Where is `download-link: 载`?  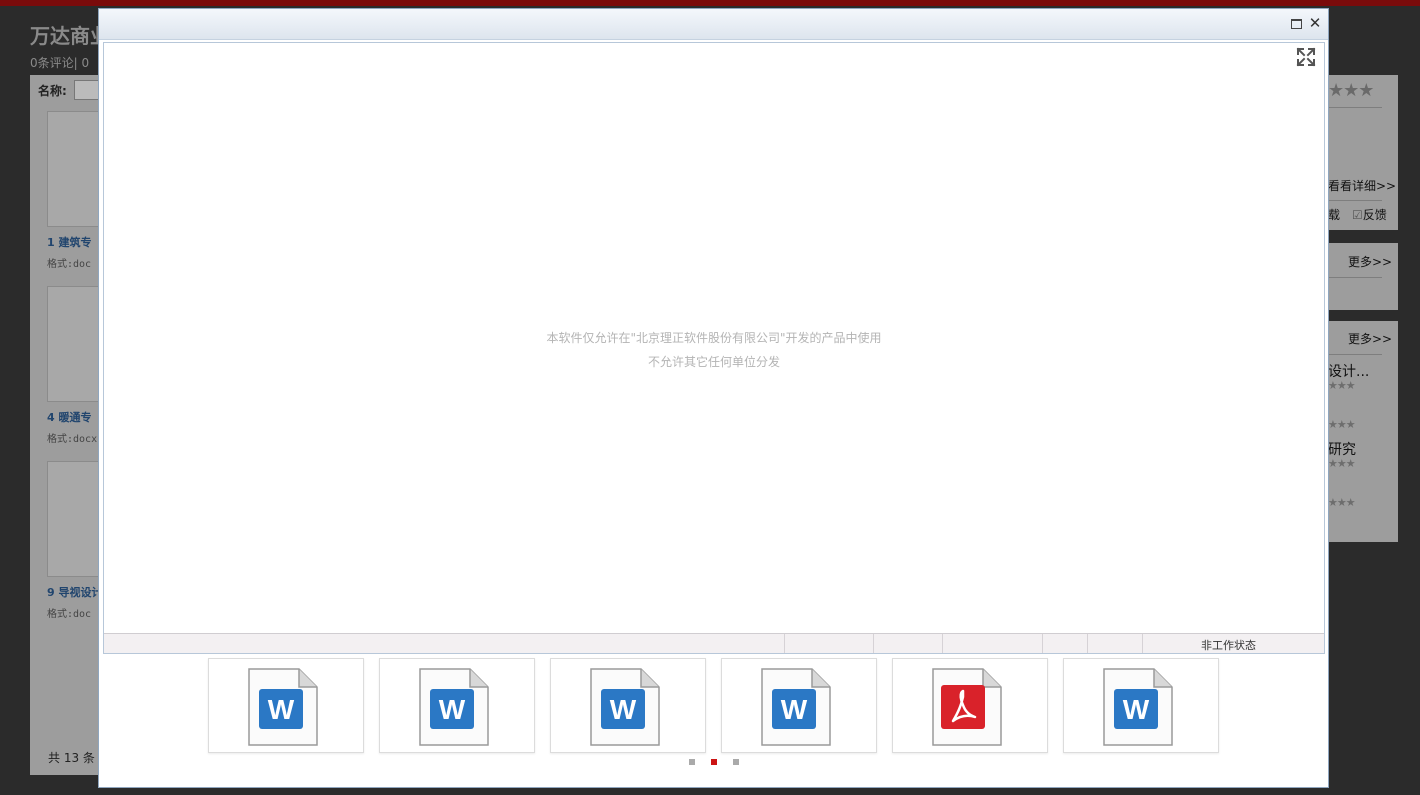 download-link: 载 is located at coordinates (1334, 214).